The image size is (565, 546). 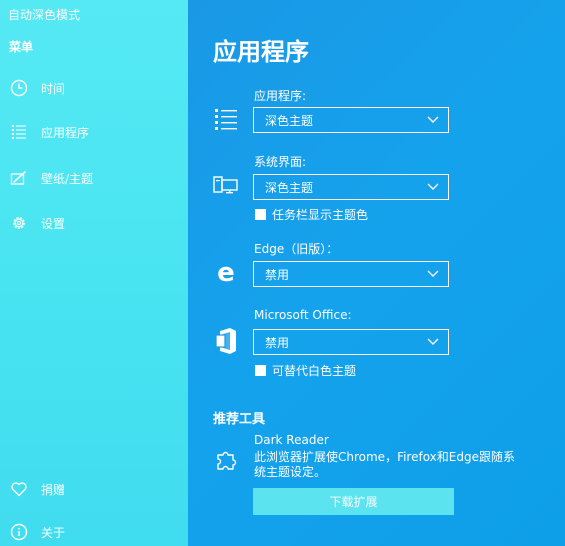 What do you see at coordinates (226, 460) in the screenshot?
I see `puzzle-icon` at bounding box center [226, 460].